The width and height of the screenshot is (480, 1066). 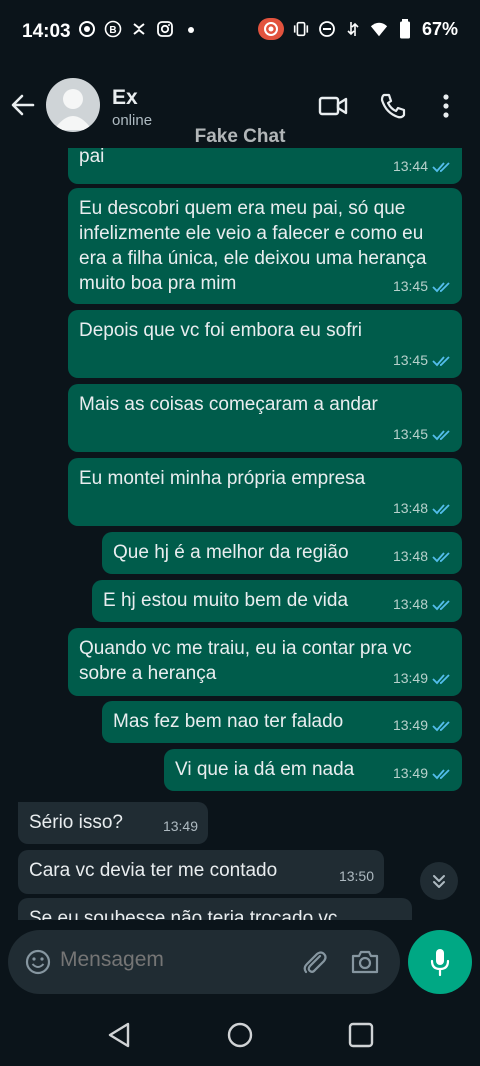 What do you see at coordinates (87, 29) in the screenshot?
I see `record-dot-icon` at bounding box center [87, 29].